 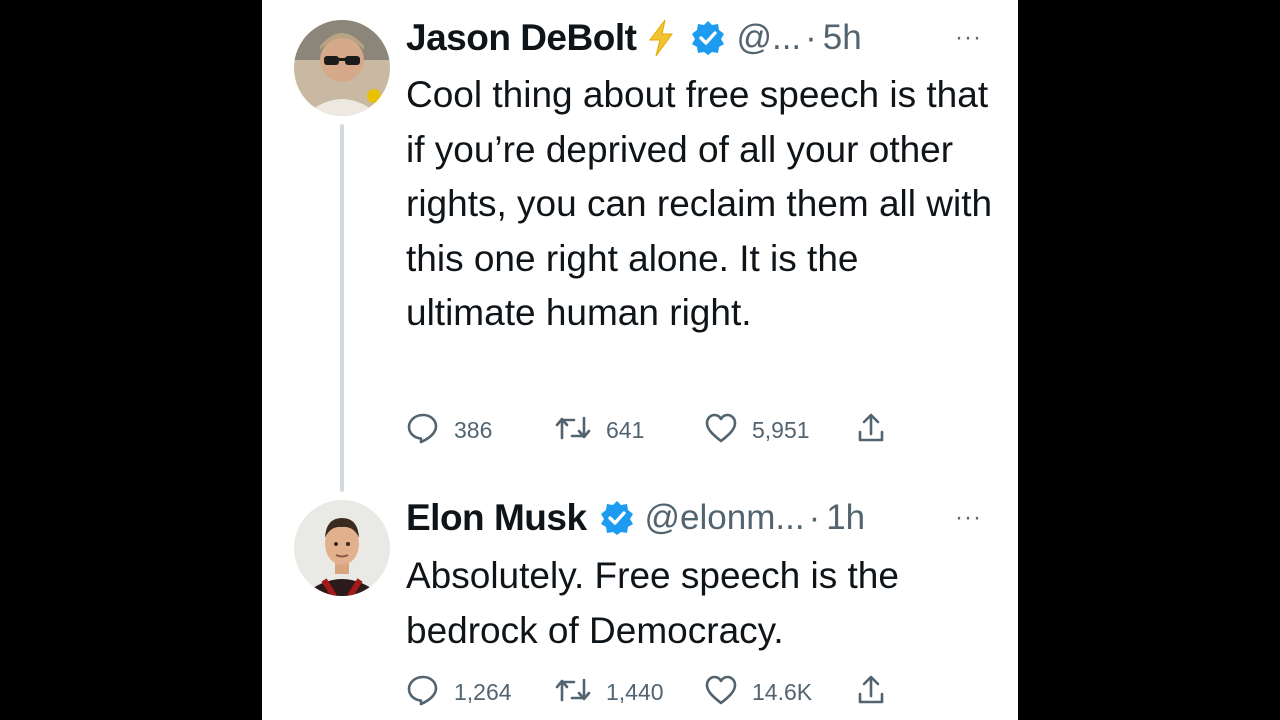 What do you see at coordinates (449, 430) in the screenshot?
I see `reply-button: 386` at bounding box center [449, 430].